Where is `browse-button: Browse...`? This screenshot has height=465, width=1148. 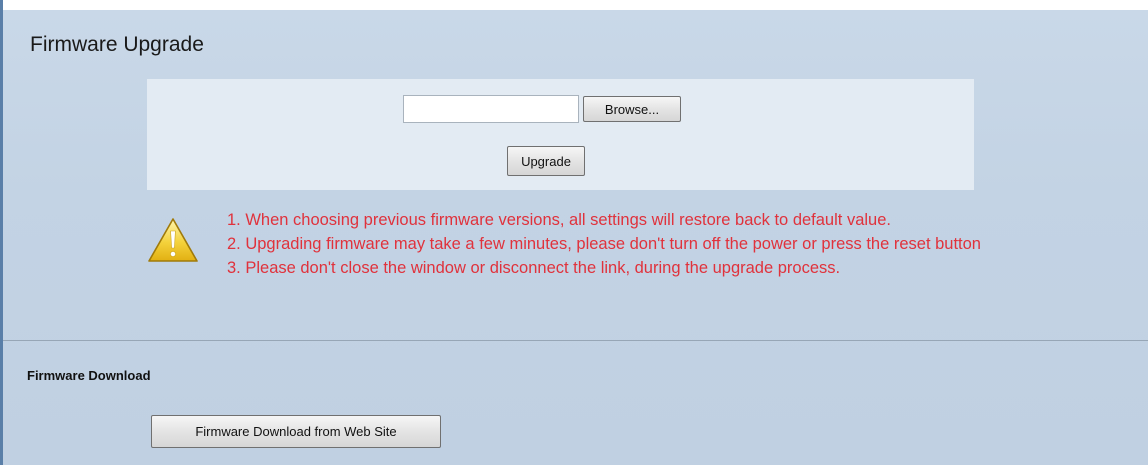 browse-button: Browse... is located at coordinates (632, 109).